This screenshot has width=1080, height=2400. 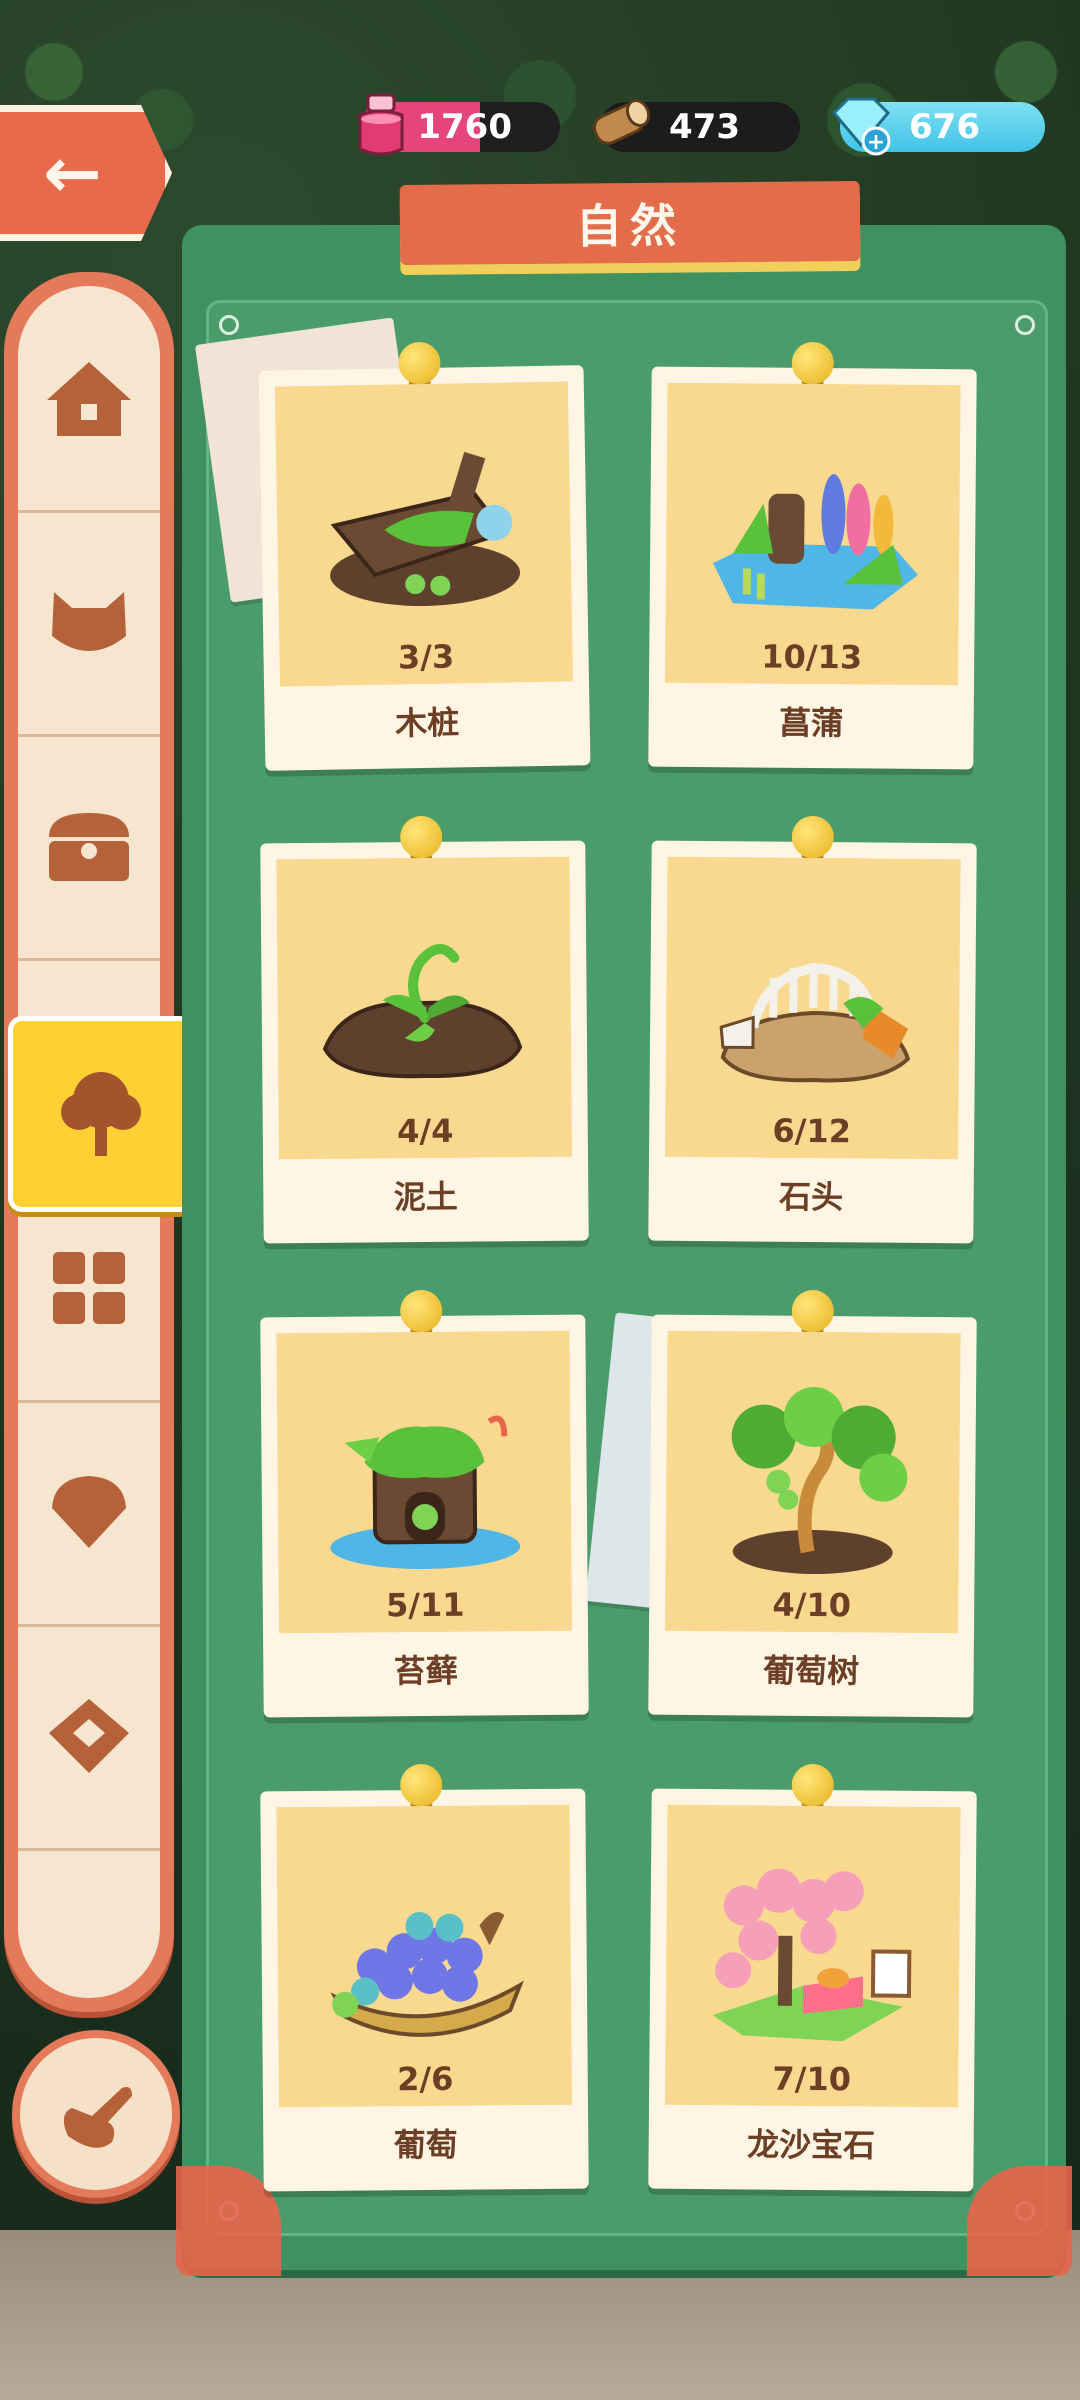 I want to click on card-label: 木桩, so click(x=427, y=723).